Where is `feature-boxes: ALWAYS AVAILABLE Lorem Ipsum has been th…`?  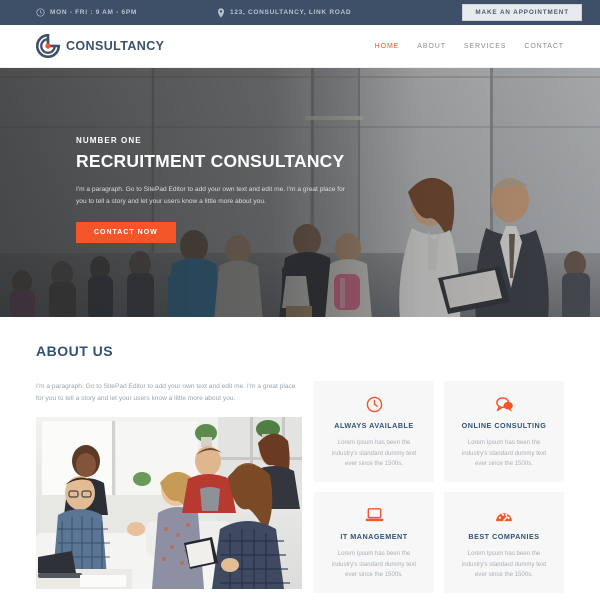
feature-boxes: ALWAYS AVAILABLE Lorem Ipsum has been th… is located at coordinates (439, 487).